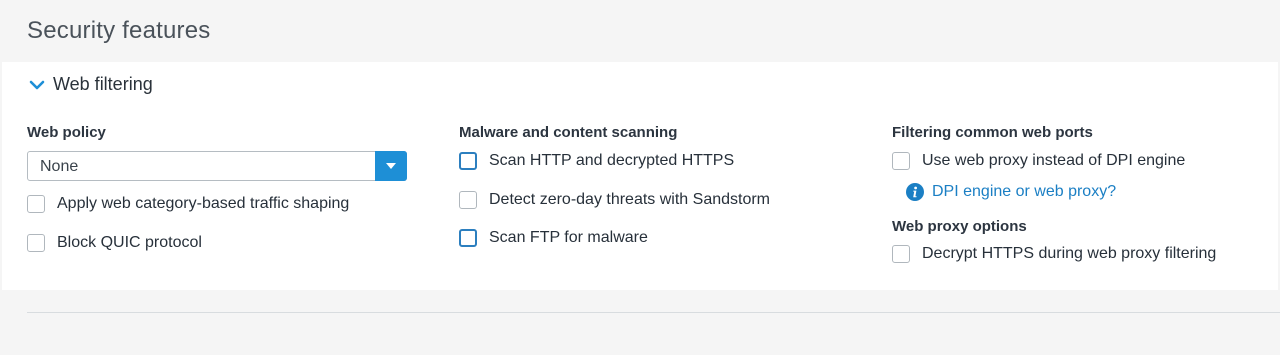 The height and width of the screenshot is (355, 1280). What do you see at coordinates (129, 242) in the screenshot?
I see `checkbox-label: Block QUIC protocol` at bounding box center [129, 242].